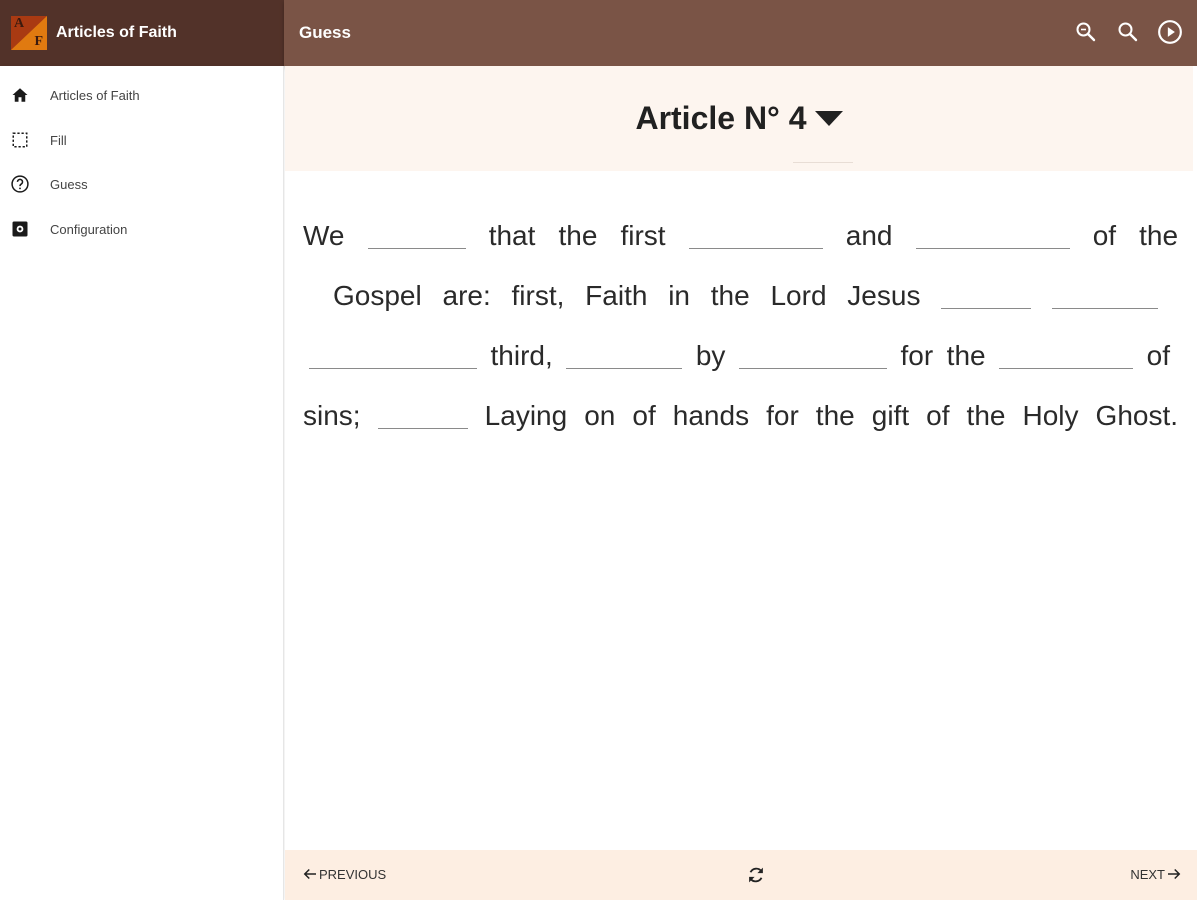 Image resolution: width=1197 pixels, height=900 pixels. Describe the element at coordinates (20, 184) in the screenshot. I see `help-circle-icon` at that location.